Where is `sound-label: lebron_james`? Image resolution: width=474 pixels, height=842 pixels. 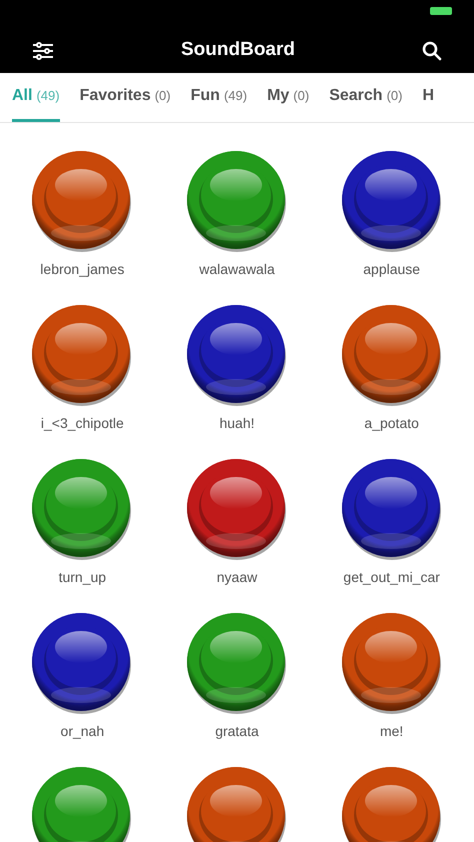
sound-label: lebron_james is located at coordinates (82, 269).